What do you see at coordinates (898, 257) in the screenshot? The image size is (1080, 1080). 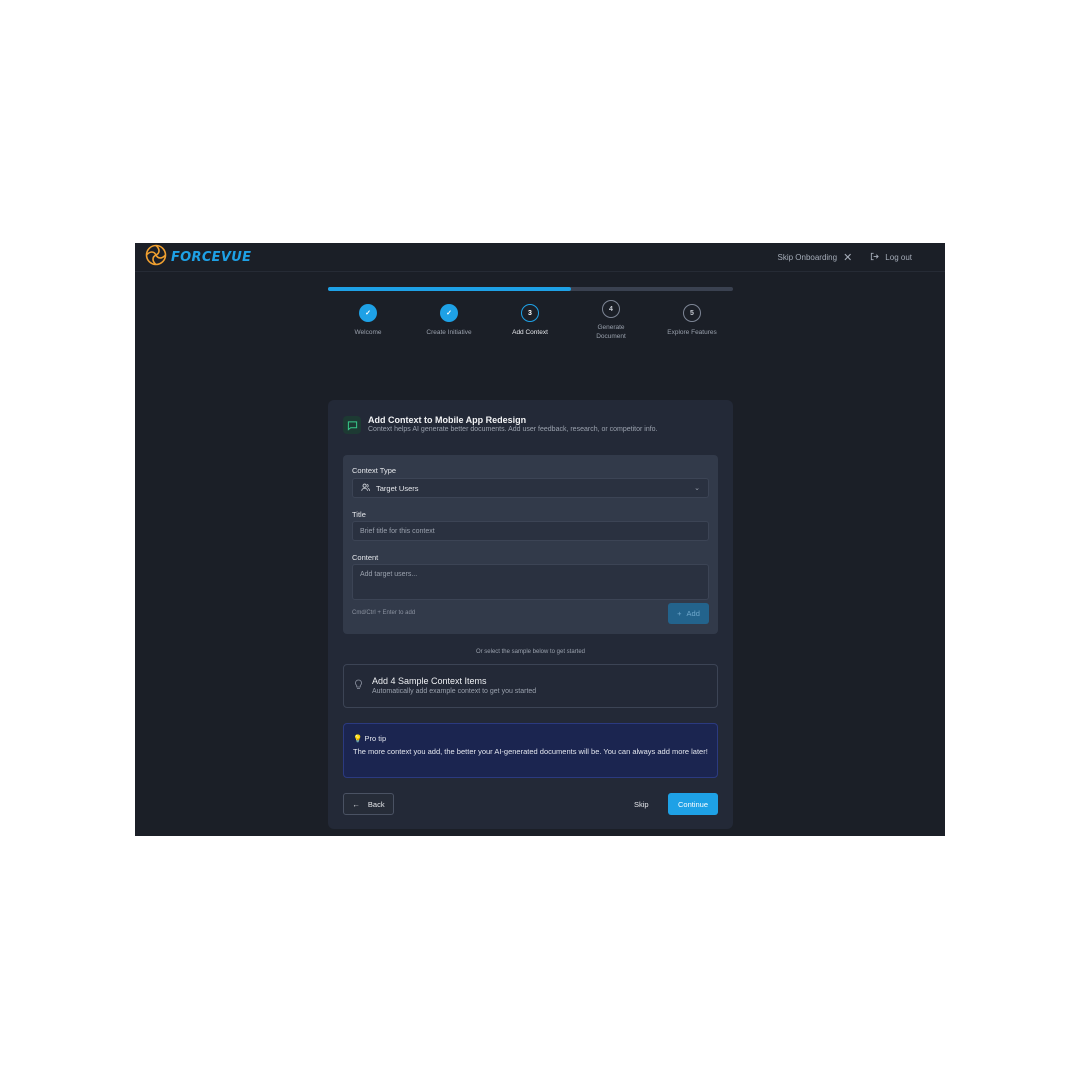 I see `logout-label: Log out` at bounding box center [898, 257].